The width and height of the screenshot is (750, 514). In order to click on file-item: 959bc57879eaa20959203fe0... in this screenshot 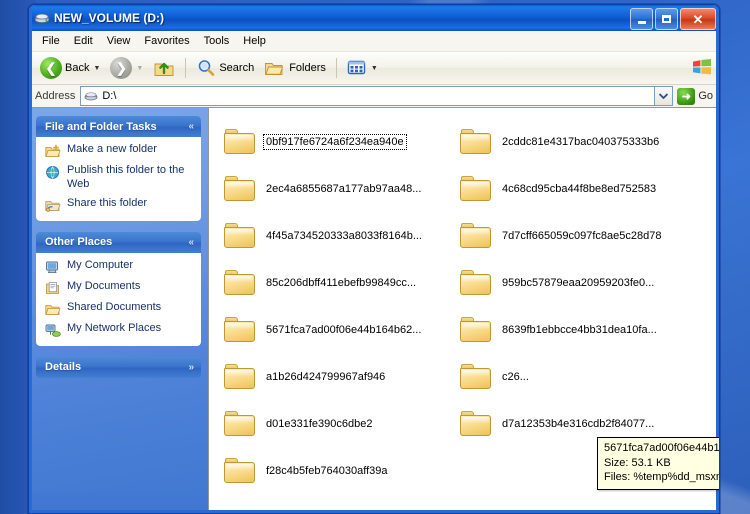, I will do `click(571, 282)`.